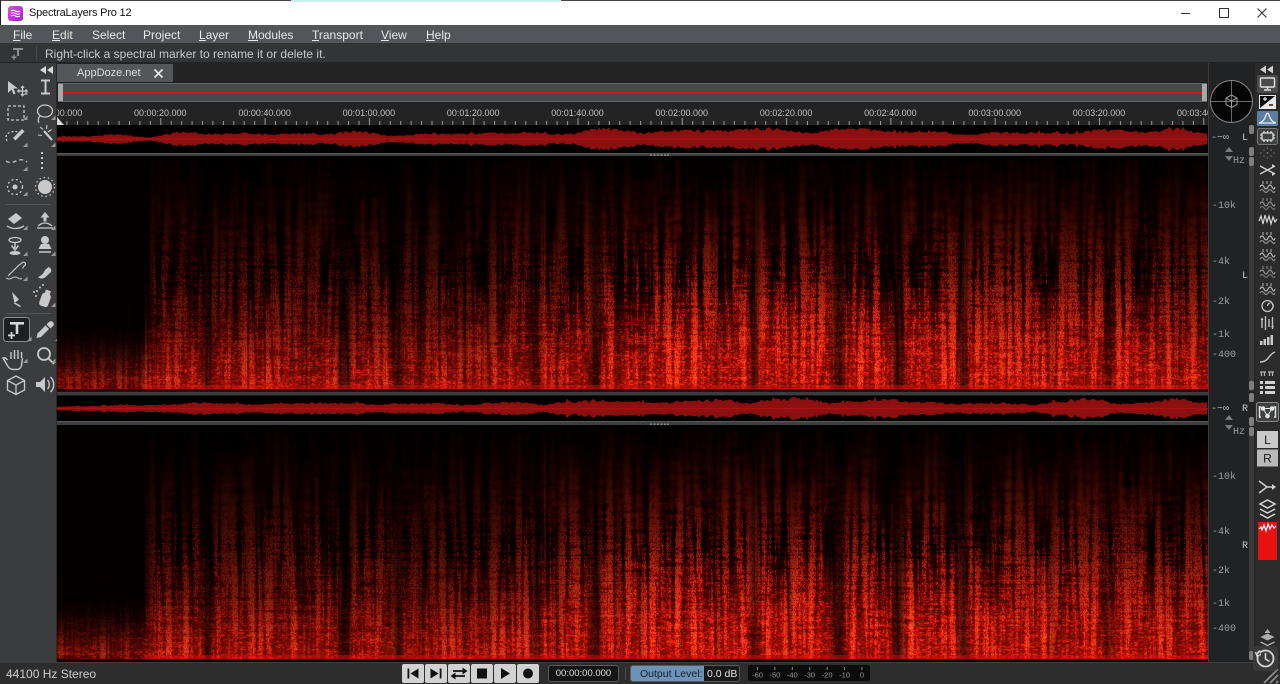  I want to click on svg-text: 00:01:00.000, so click(369, 113).